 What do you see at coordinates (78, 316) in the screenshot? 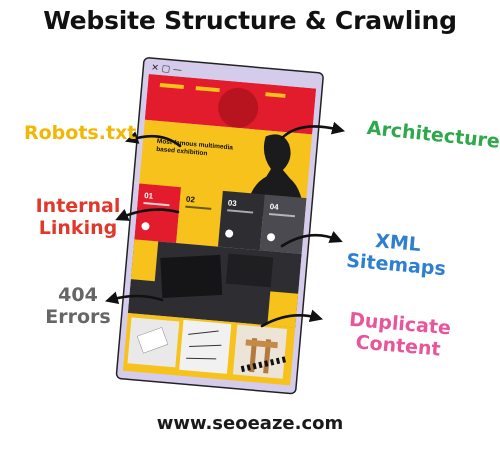
I see `label-errors-line2: Errors` at bounding box center [78, 316].